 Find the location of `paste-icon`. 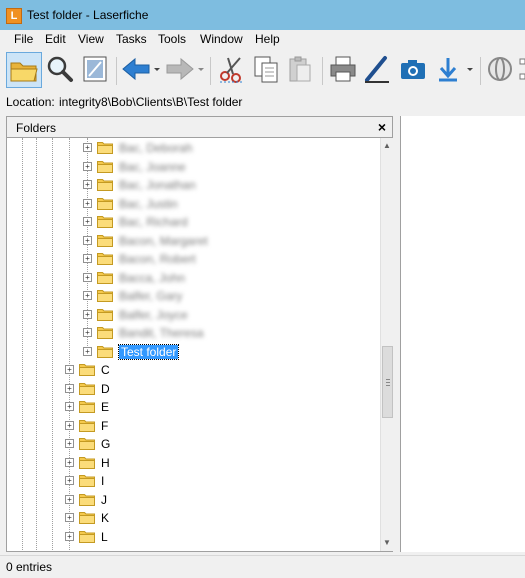

paste-icon is located at coordinates (300, 69).